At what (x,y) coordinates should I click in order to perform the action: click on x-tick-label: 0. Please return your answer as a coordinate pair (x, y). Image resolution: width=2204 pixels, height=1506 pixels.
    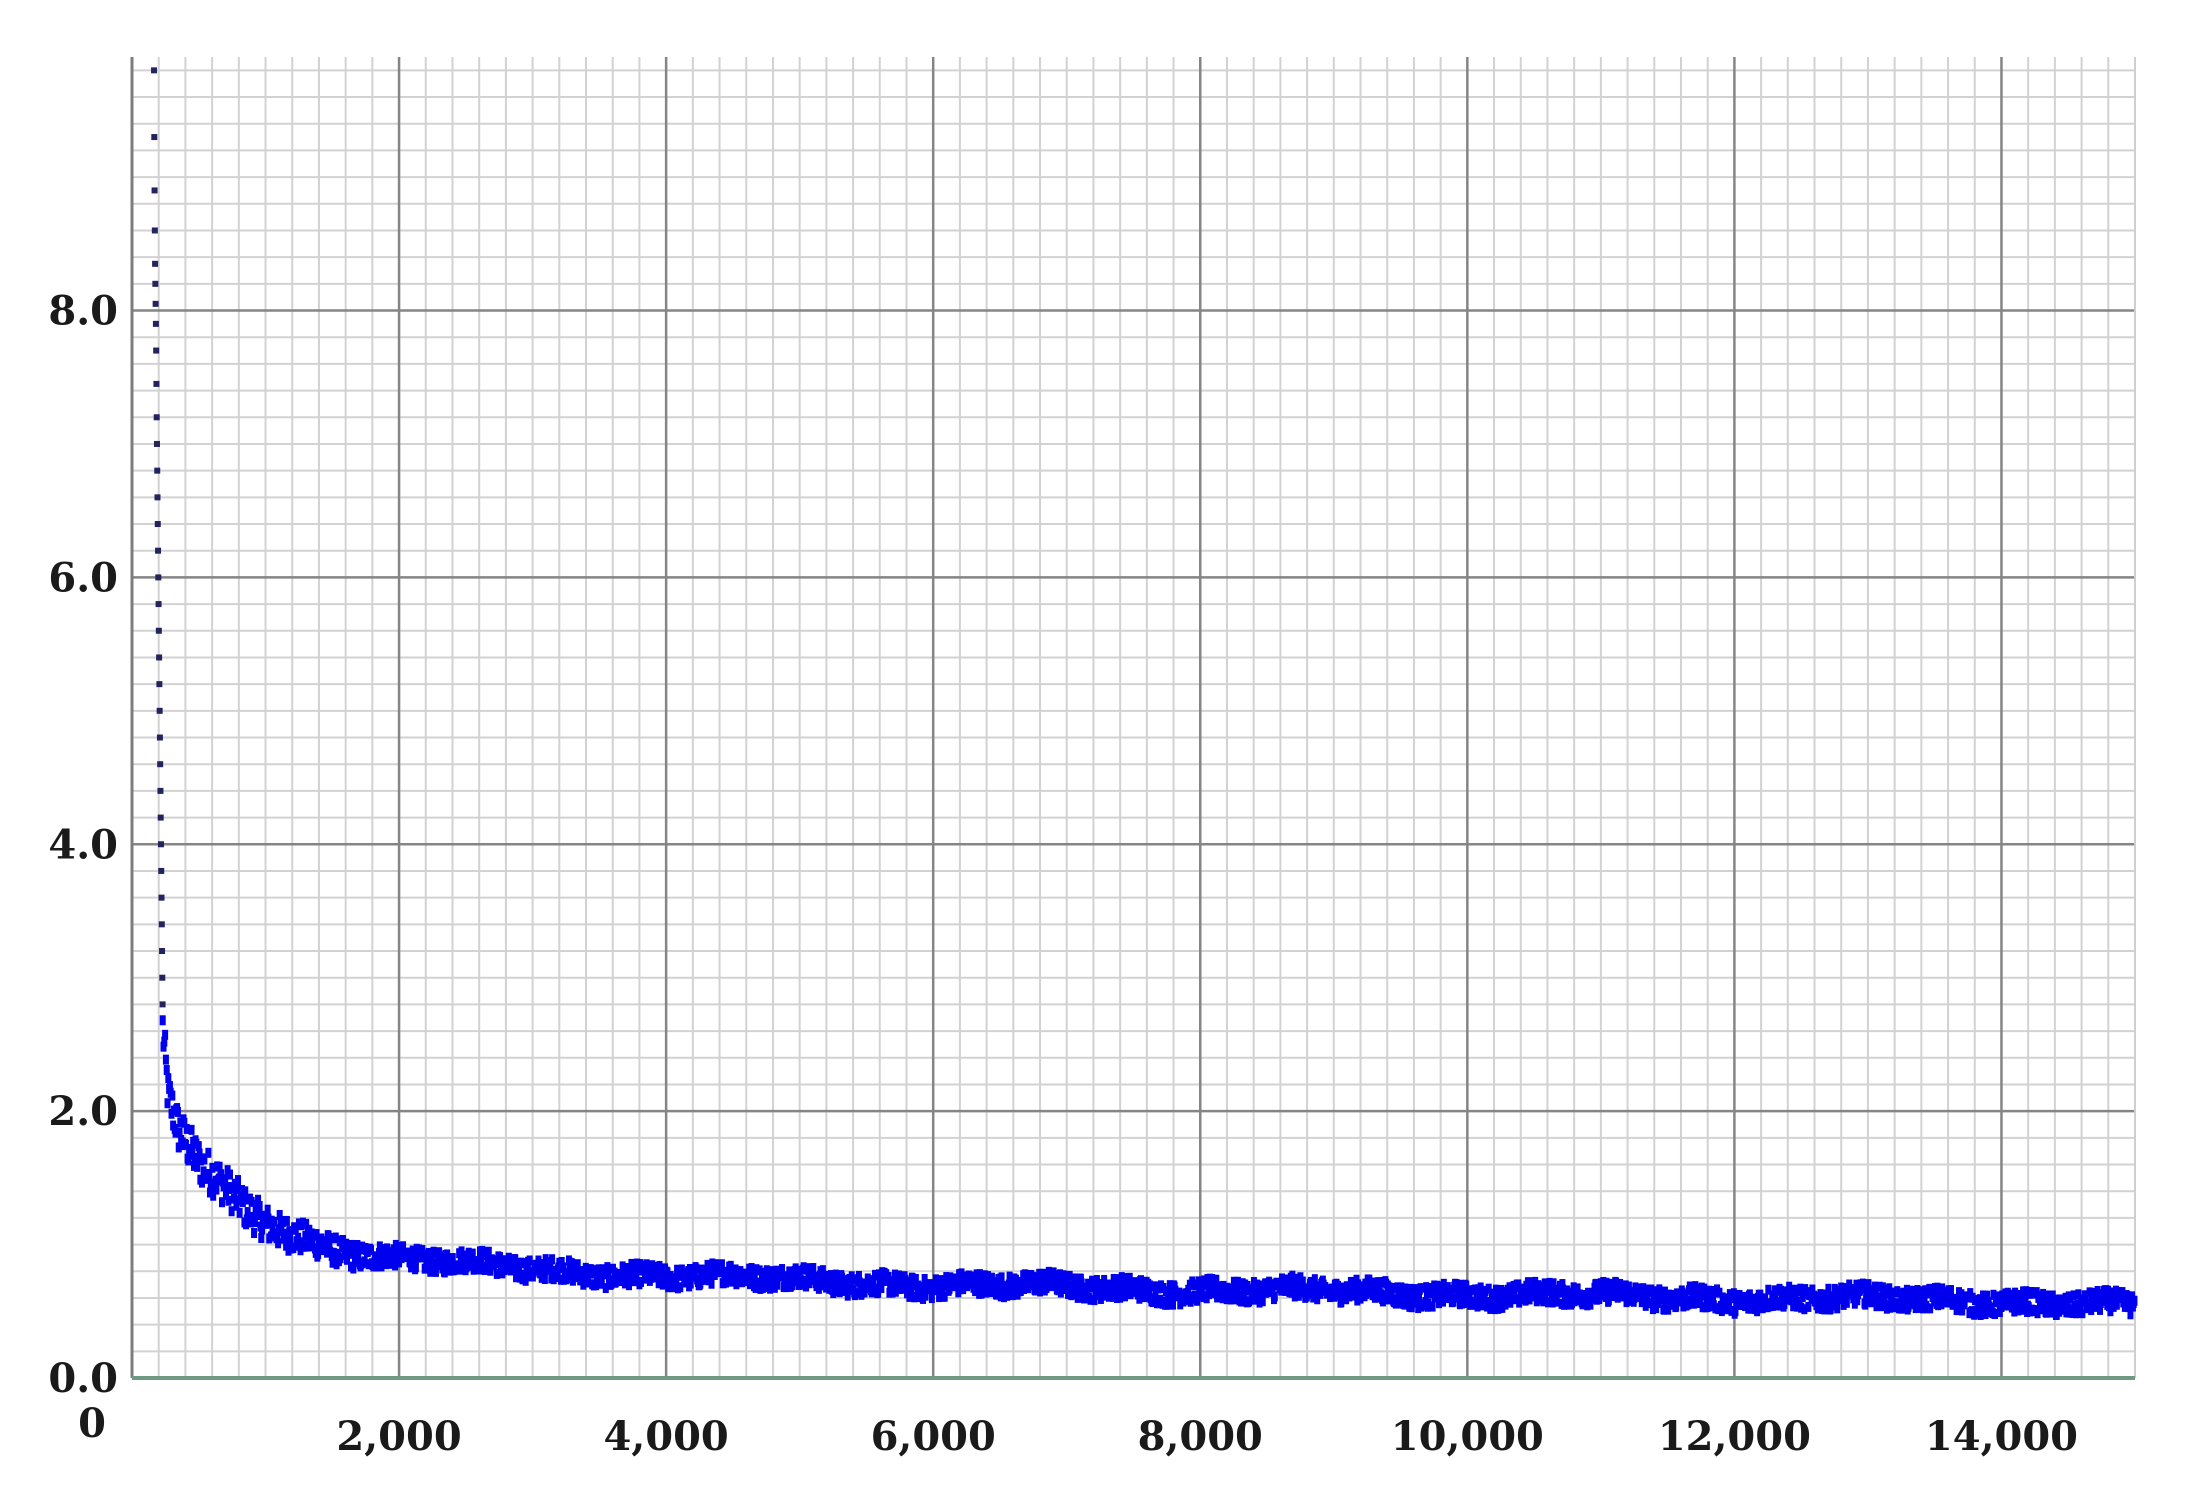
    Looking at the image, I should click on (92, 1423).